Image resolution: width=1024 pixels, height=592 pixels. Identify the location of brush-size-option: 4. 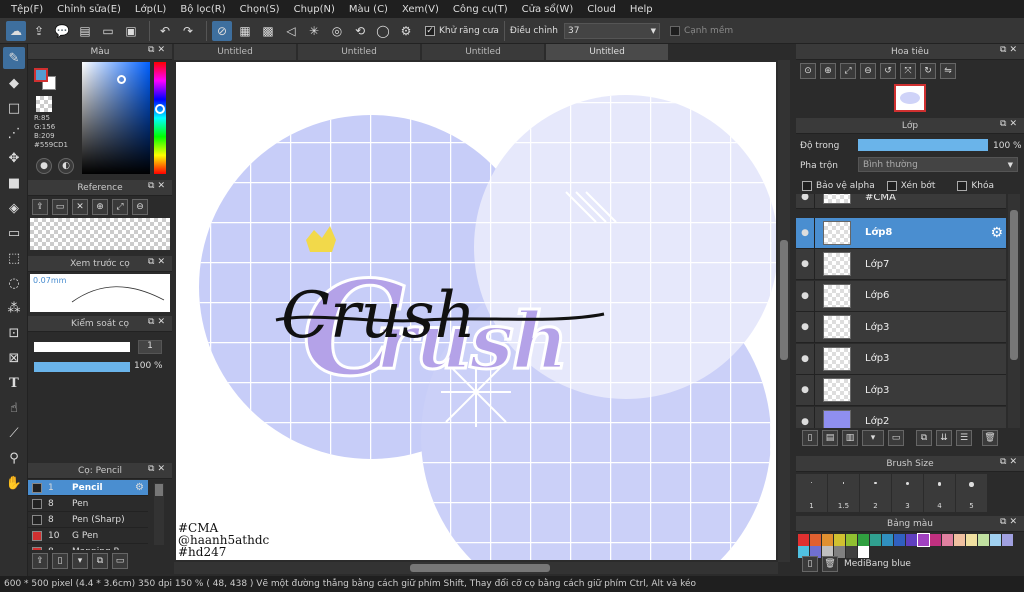
(939, 493).